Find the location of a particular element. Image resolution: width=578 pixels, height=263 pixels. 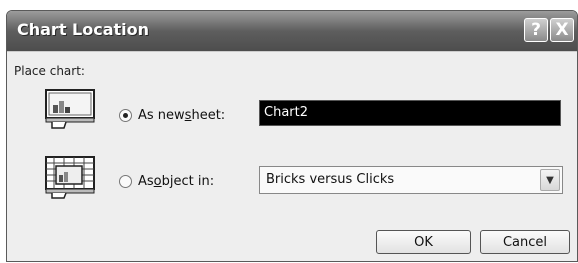

object-in-radio is located at coordinates (125, 181).